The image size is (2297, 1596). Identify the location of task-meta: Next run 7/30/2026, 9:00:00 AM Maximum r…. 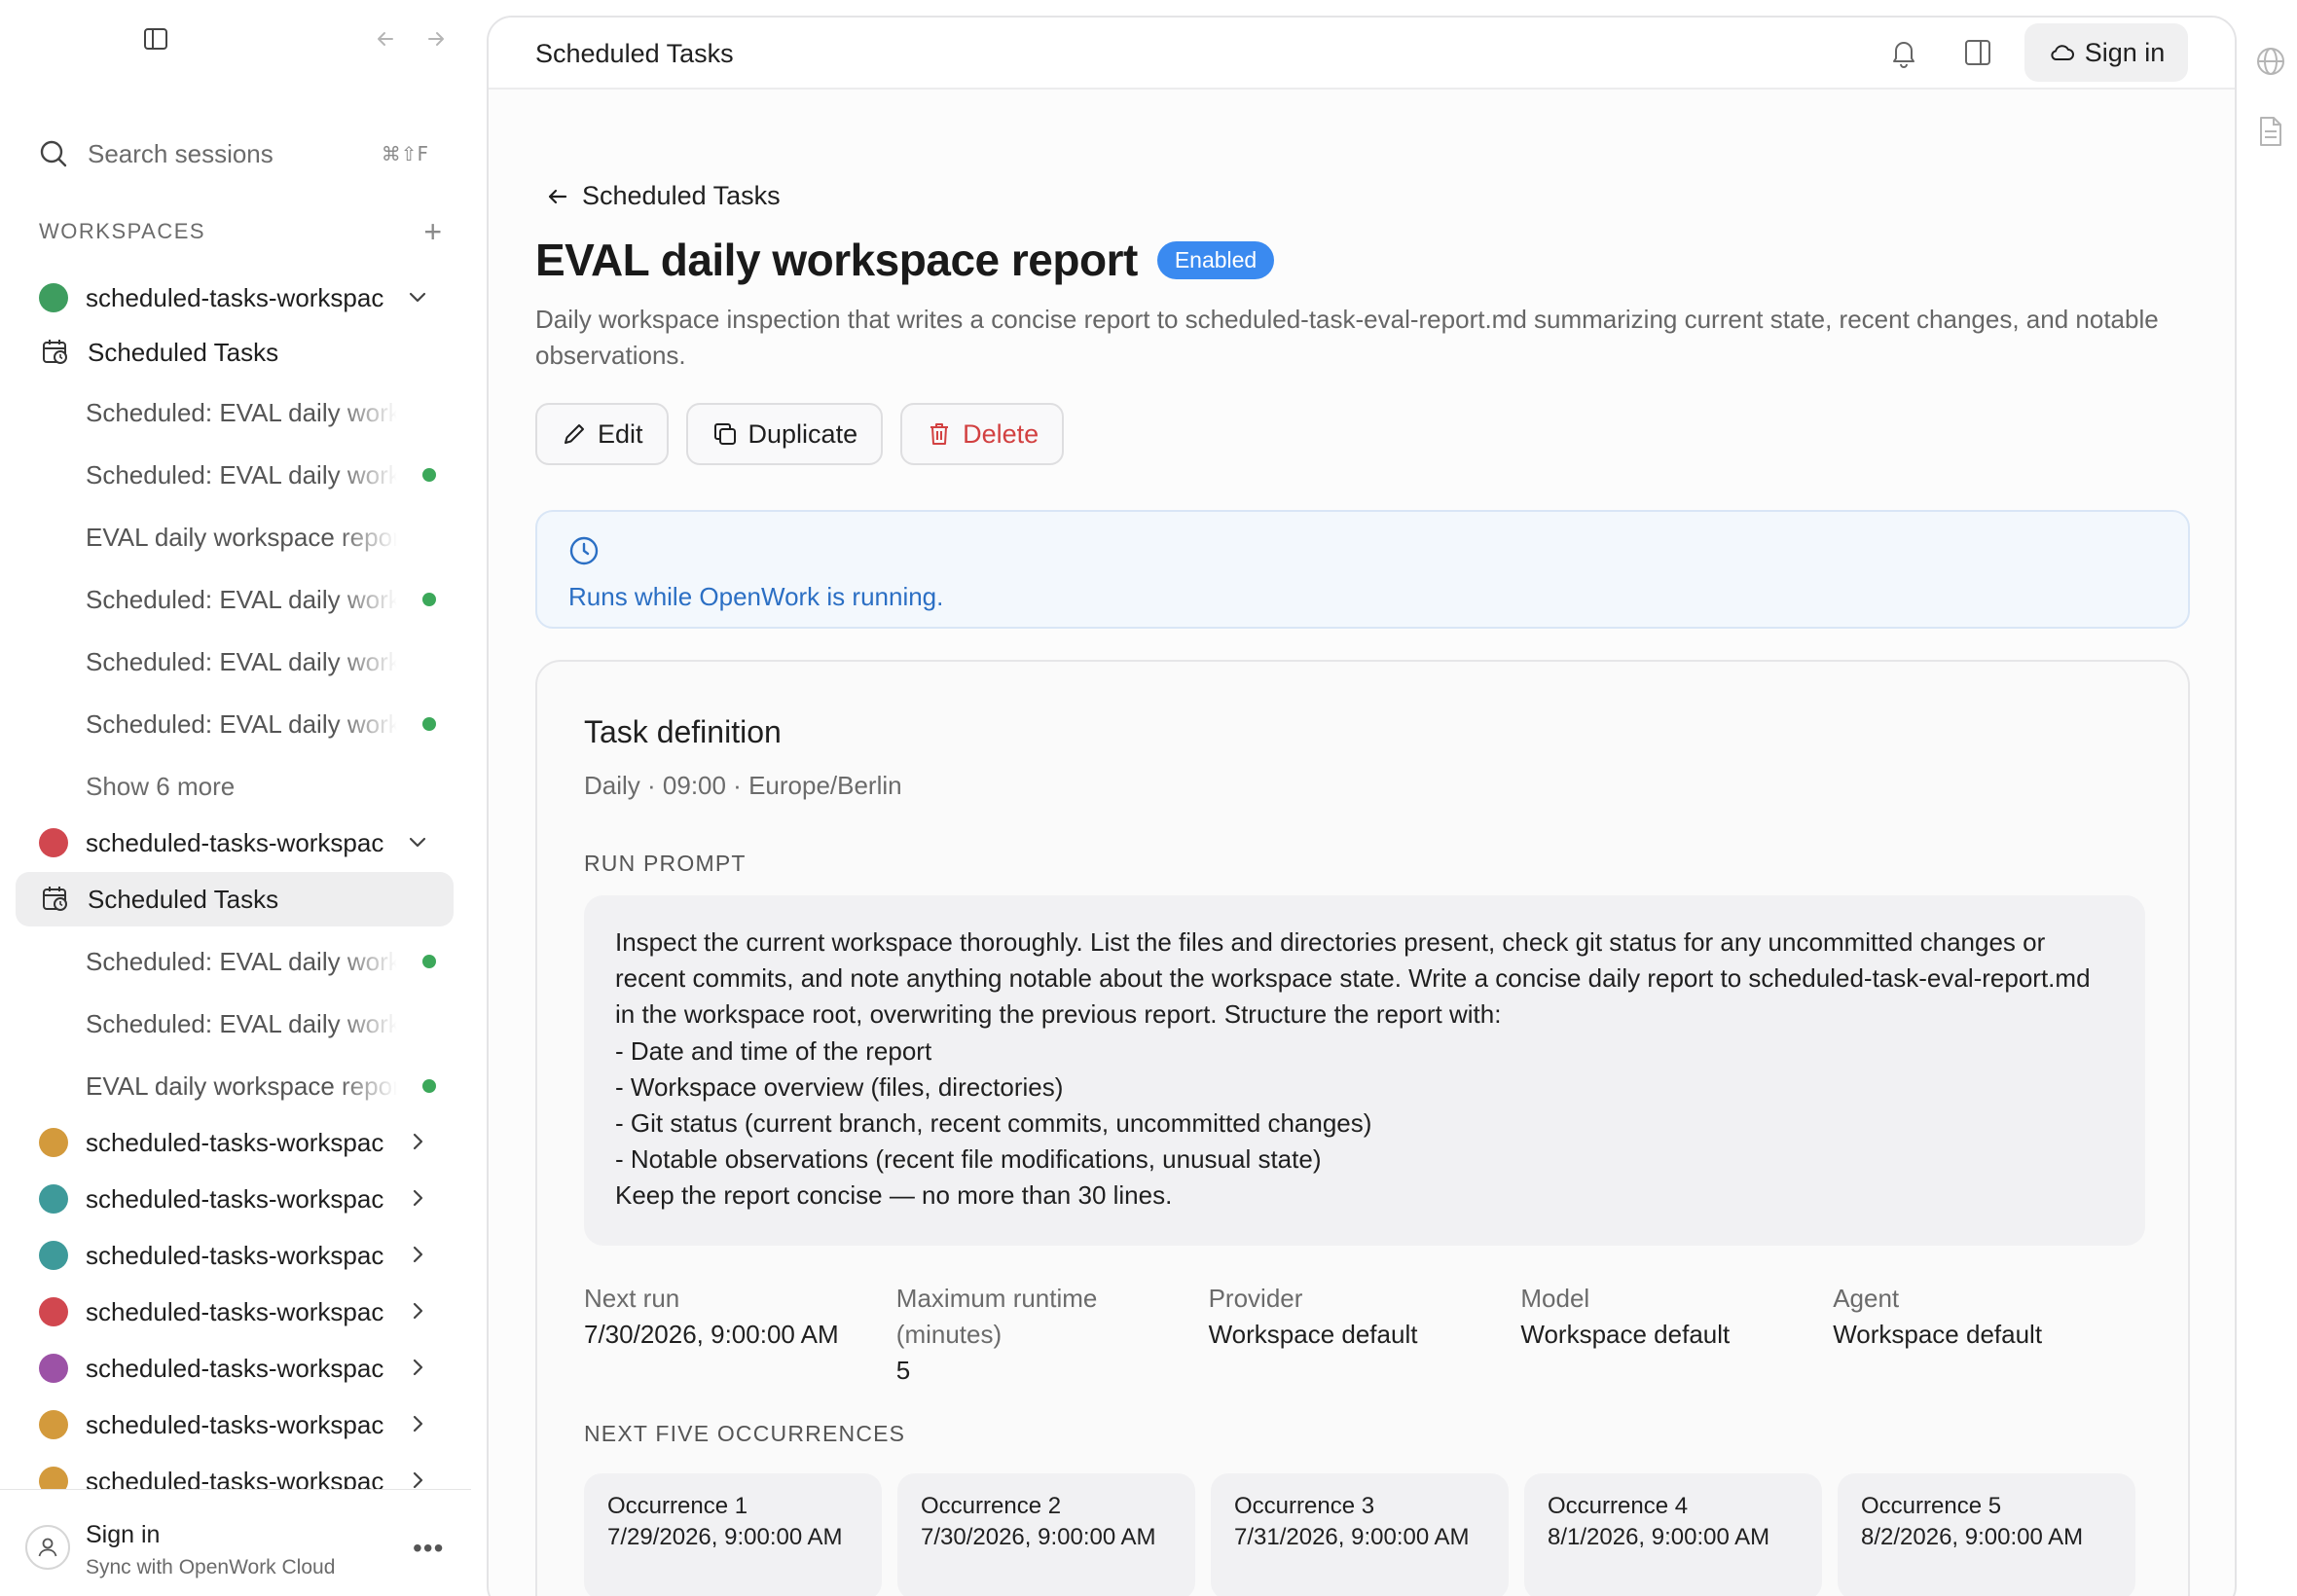
(1364, 1335).